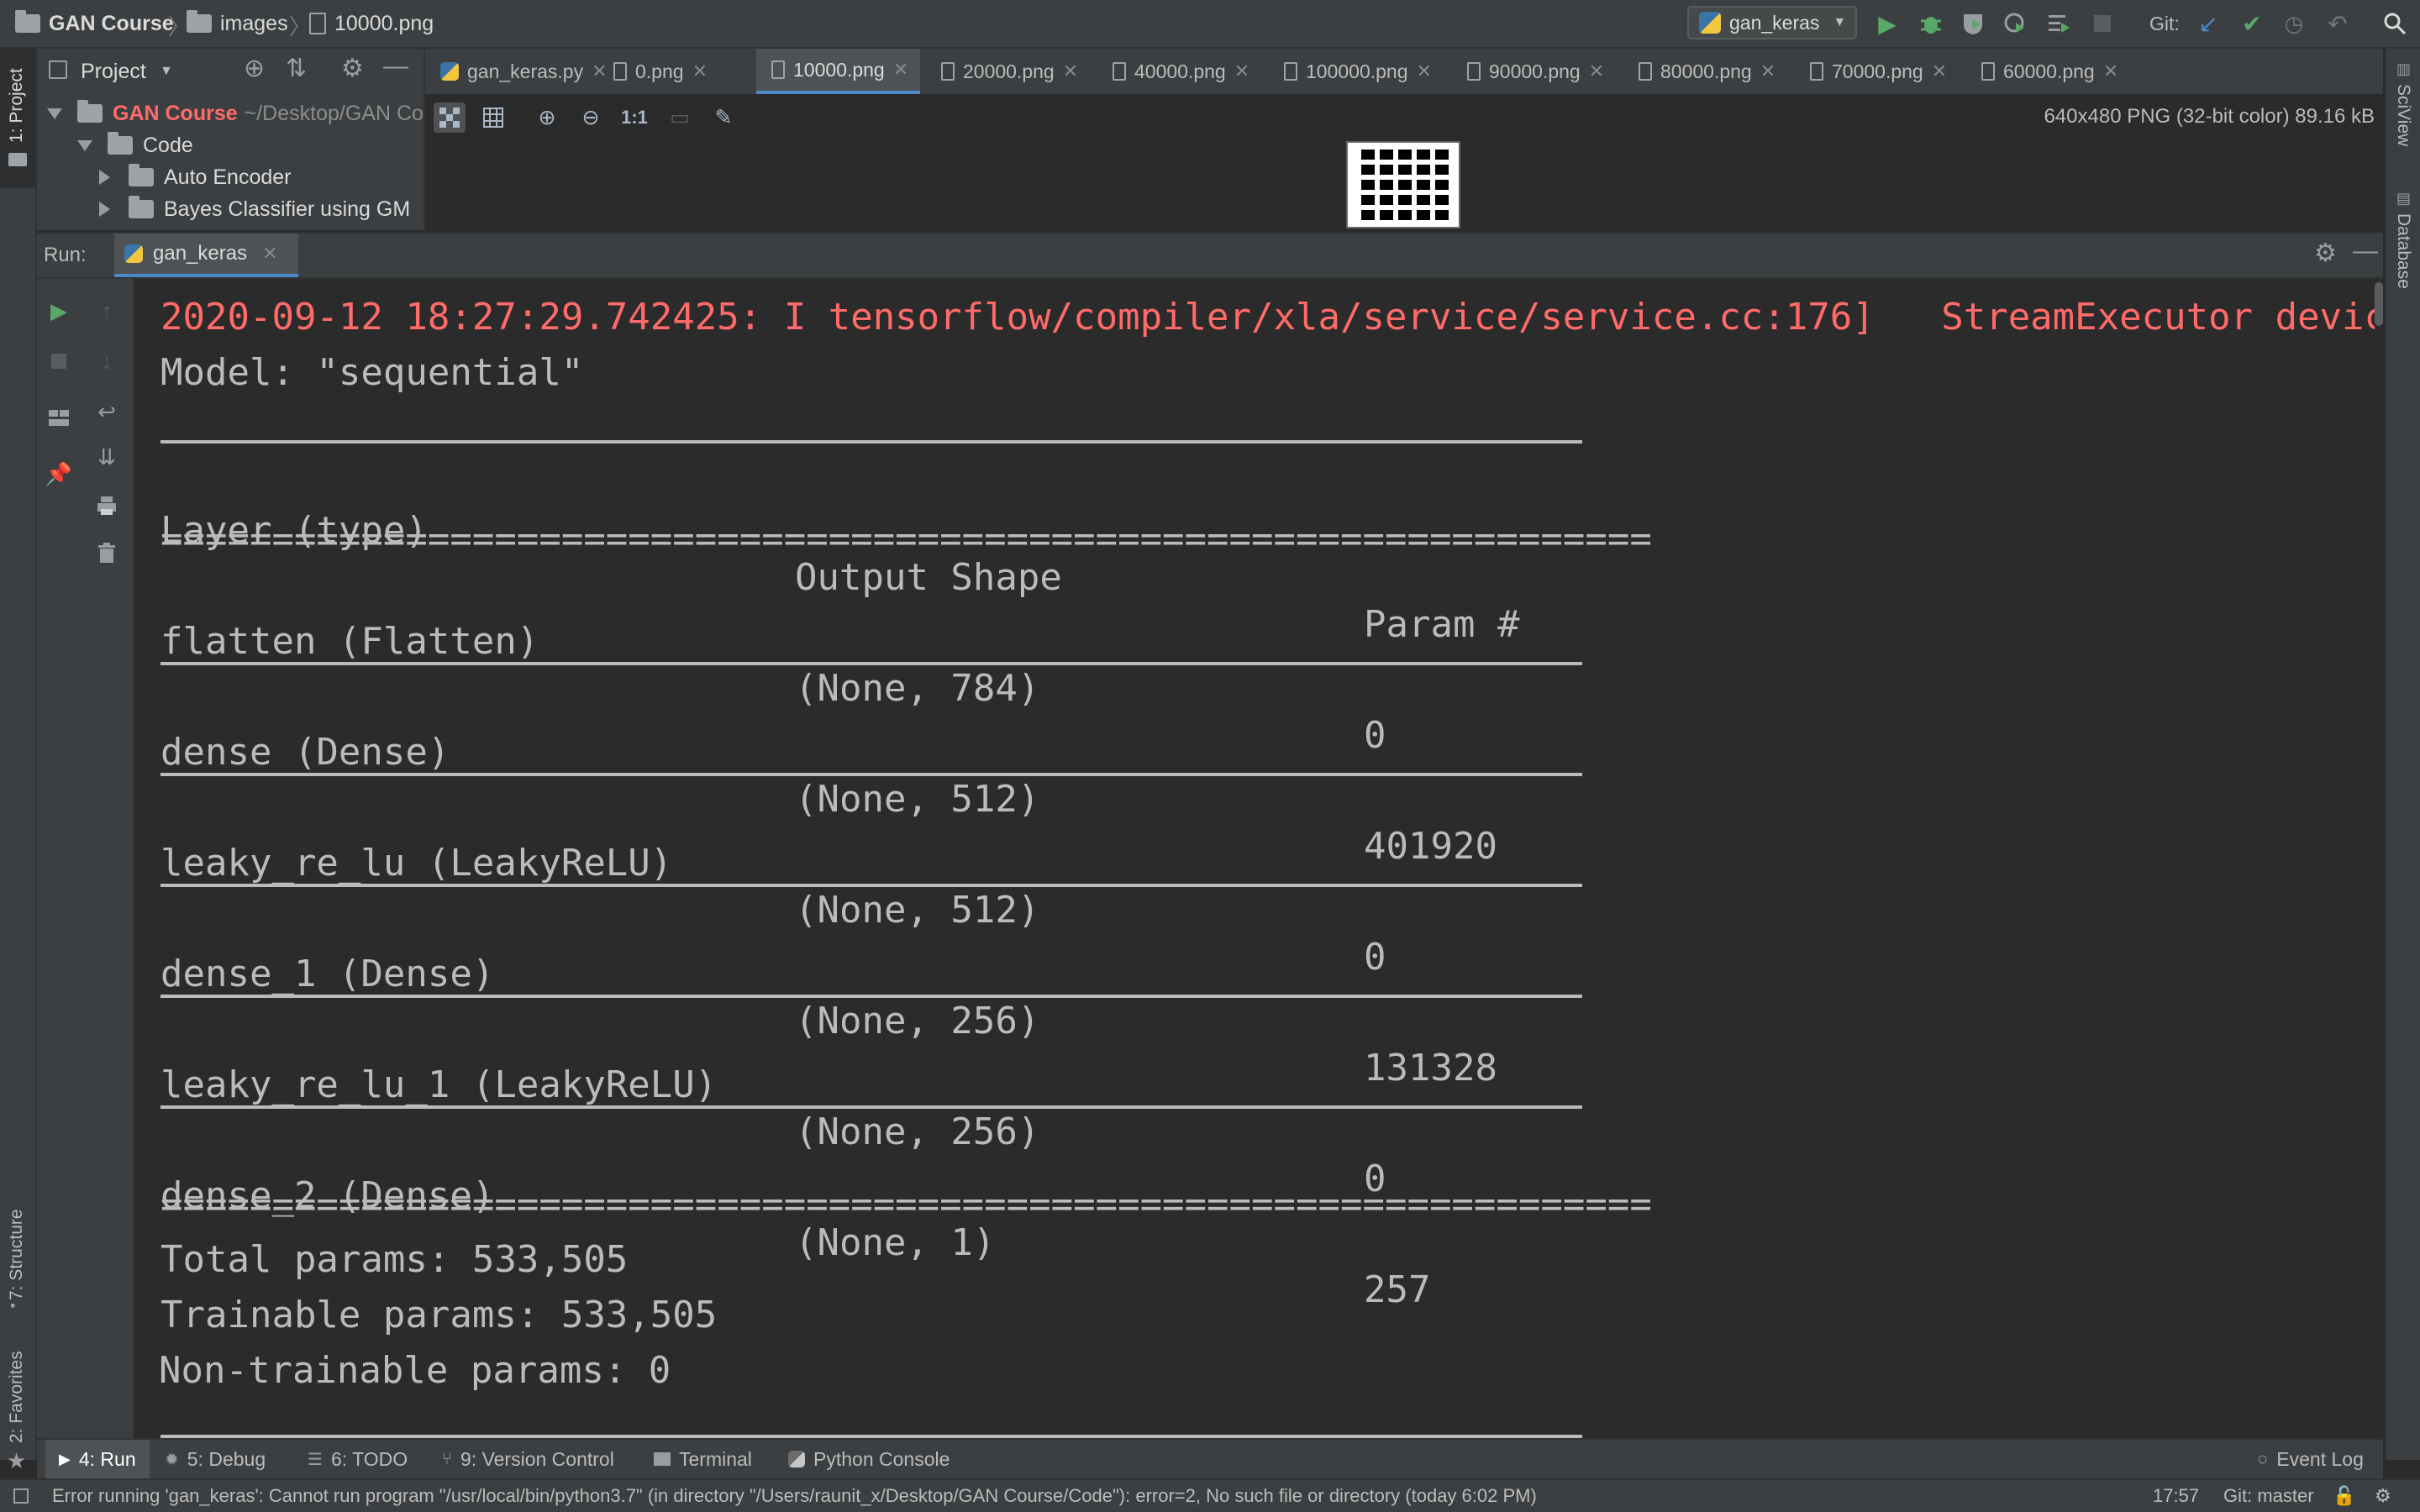 The height and width of the screenshot is (1512, 2420). What do you see at coordinates (358, 1459) in the screenshot?
I see `tab-todo: ☰ 6: TODO` at bounding box center [358, 1459].